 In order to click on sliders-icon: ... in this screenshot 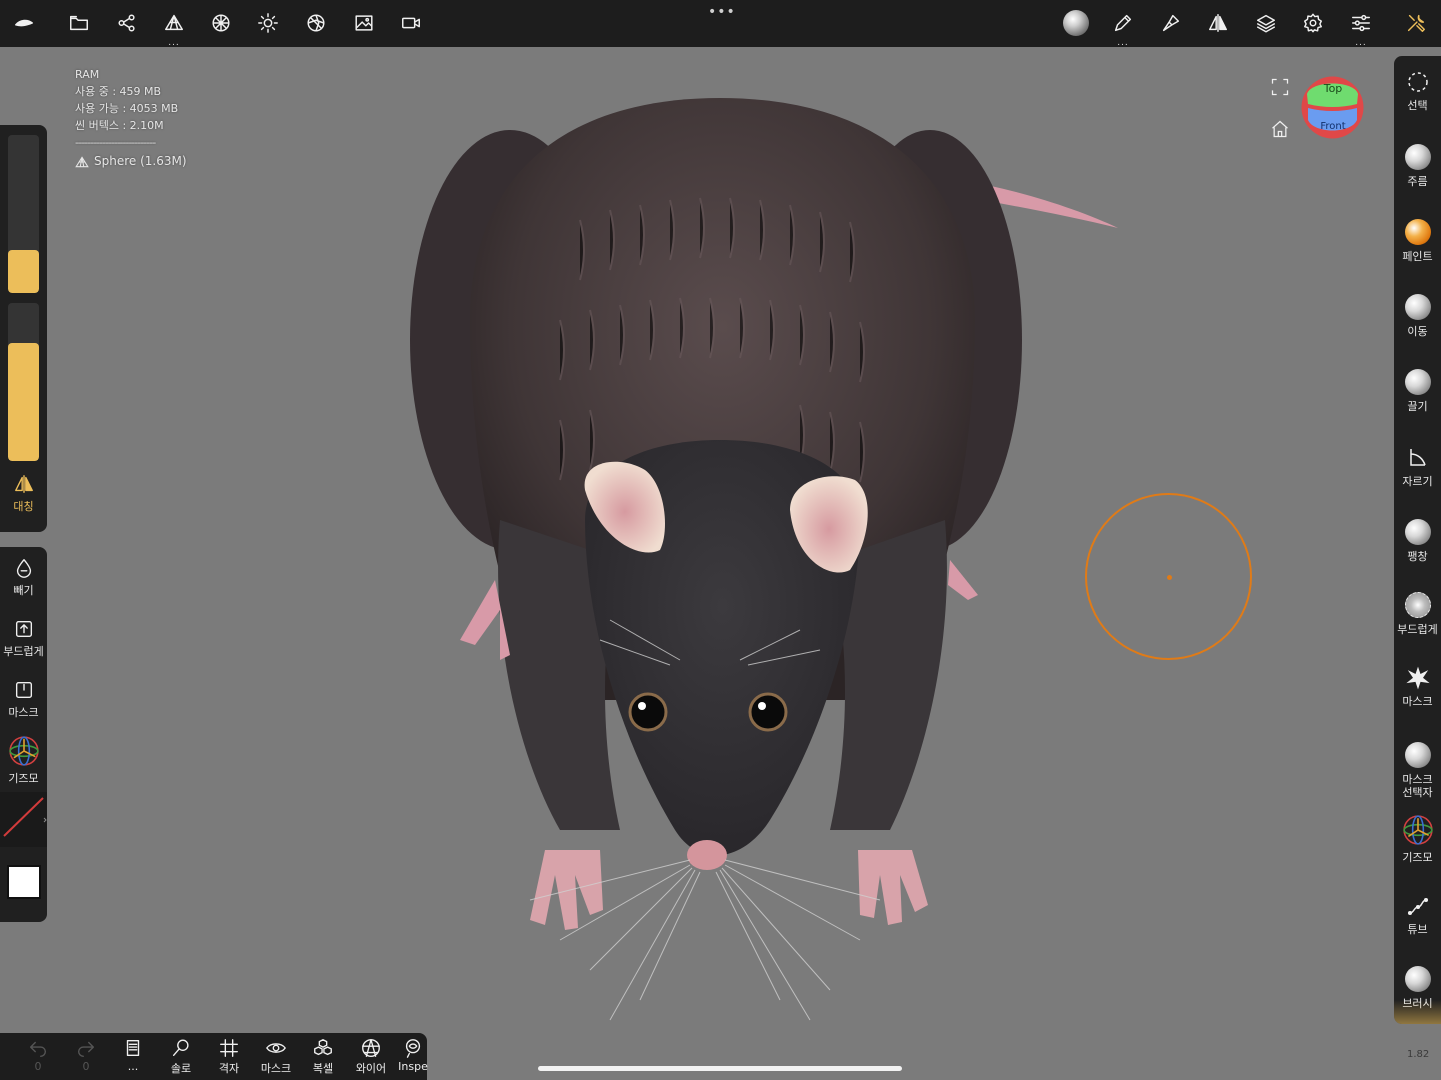, I will do `click(1361, 26)`.